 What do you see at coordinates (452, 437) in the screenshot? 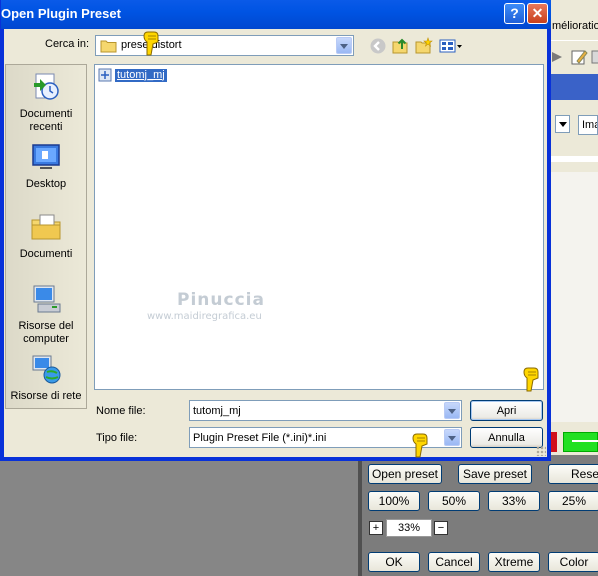
I see `filetype-dropdown-arrow` at bounding box center [452, 437].